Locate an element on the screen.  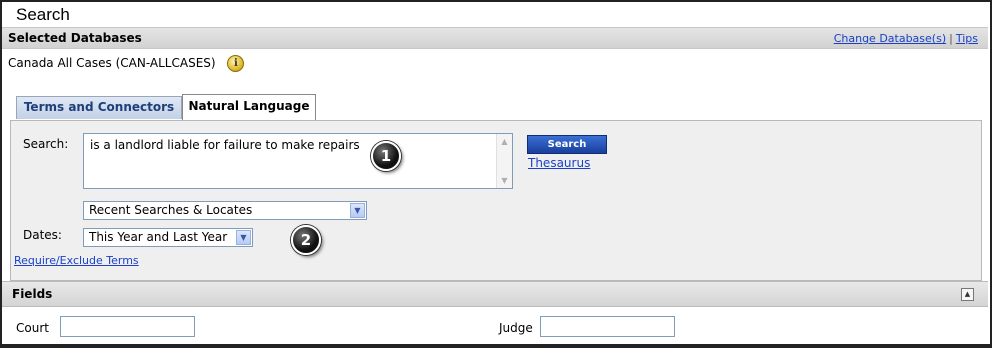
tips-link: Tips is located at coordinates (967, 38).